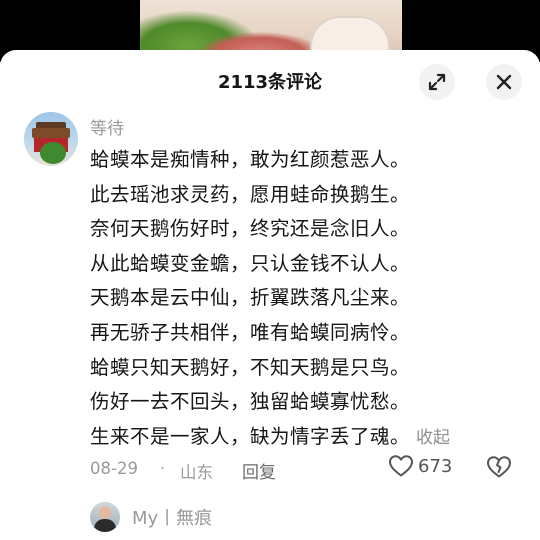 The height and width of the screenshot is (540, 540). I want to click on heart-icon, so click(401, 466).